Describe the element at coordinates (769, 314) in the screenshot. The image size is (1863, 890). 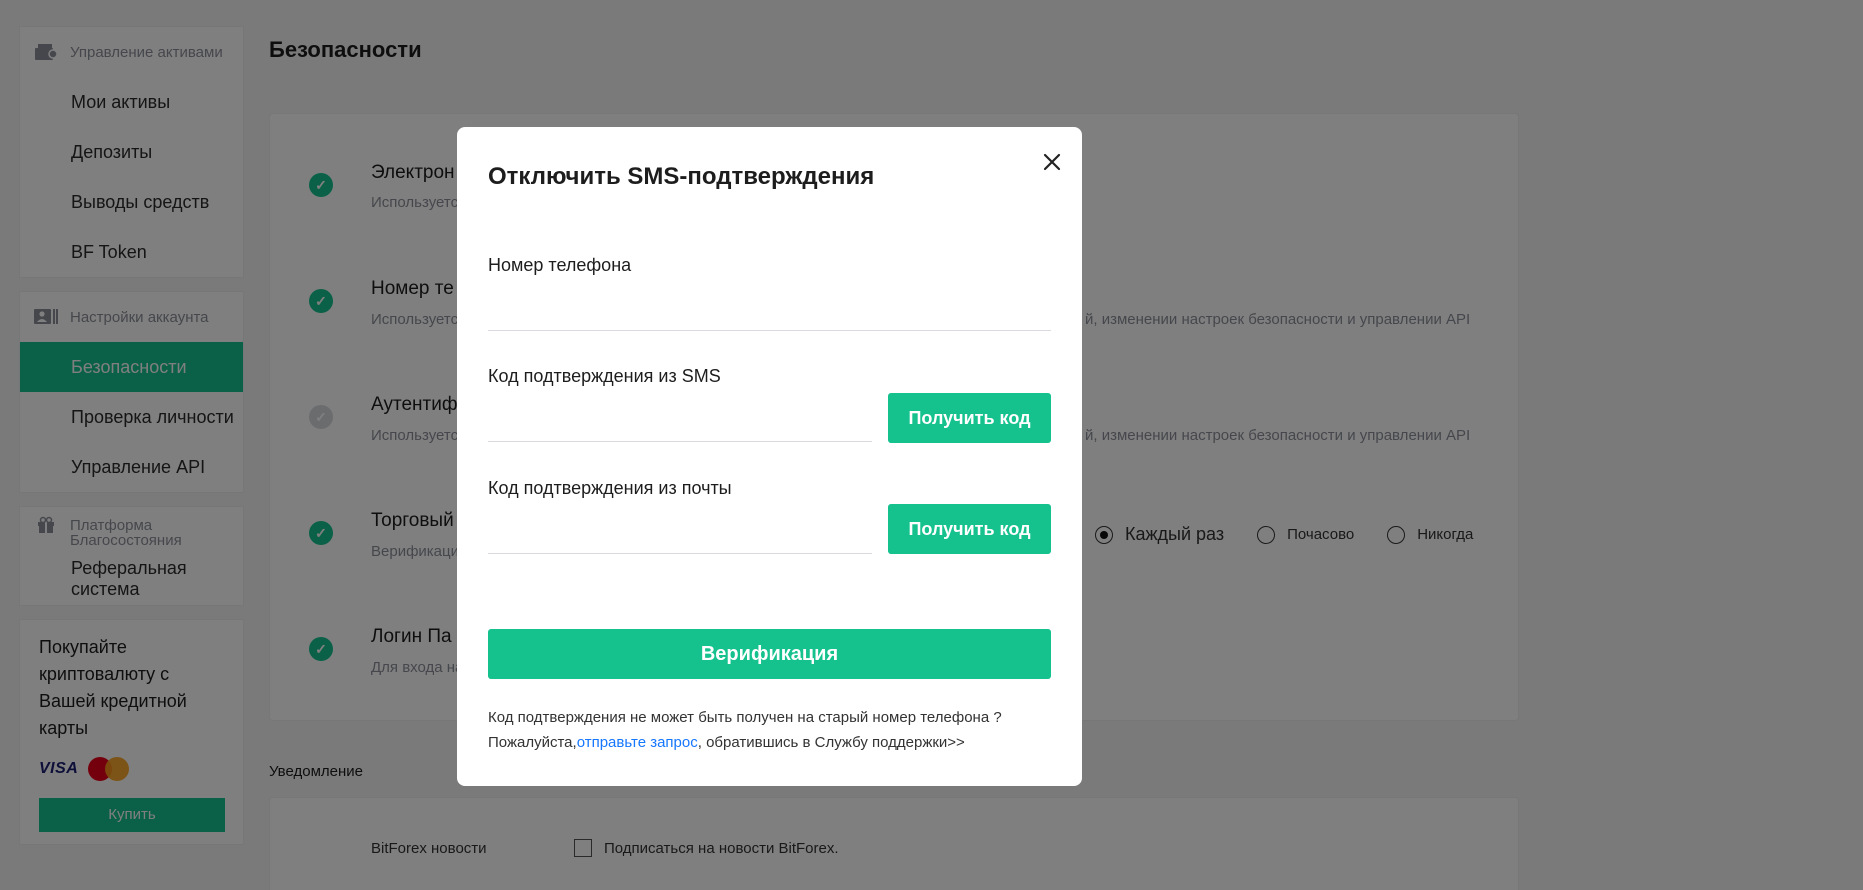
I see `phone-input` at that location.